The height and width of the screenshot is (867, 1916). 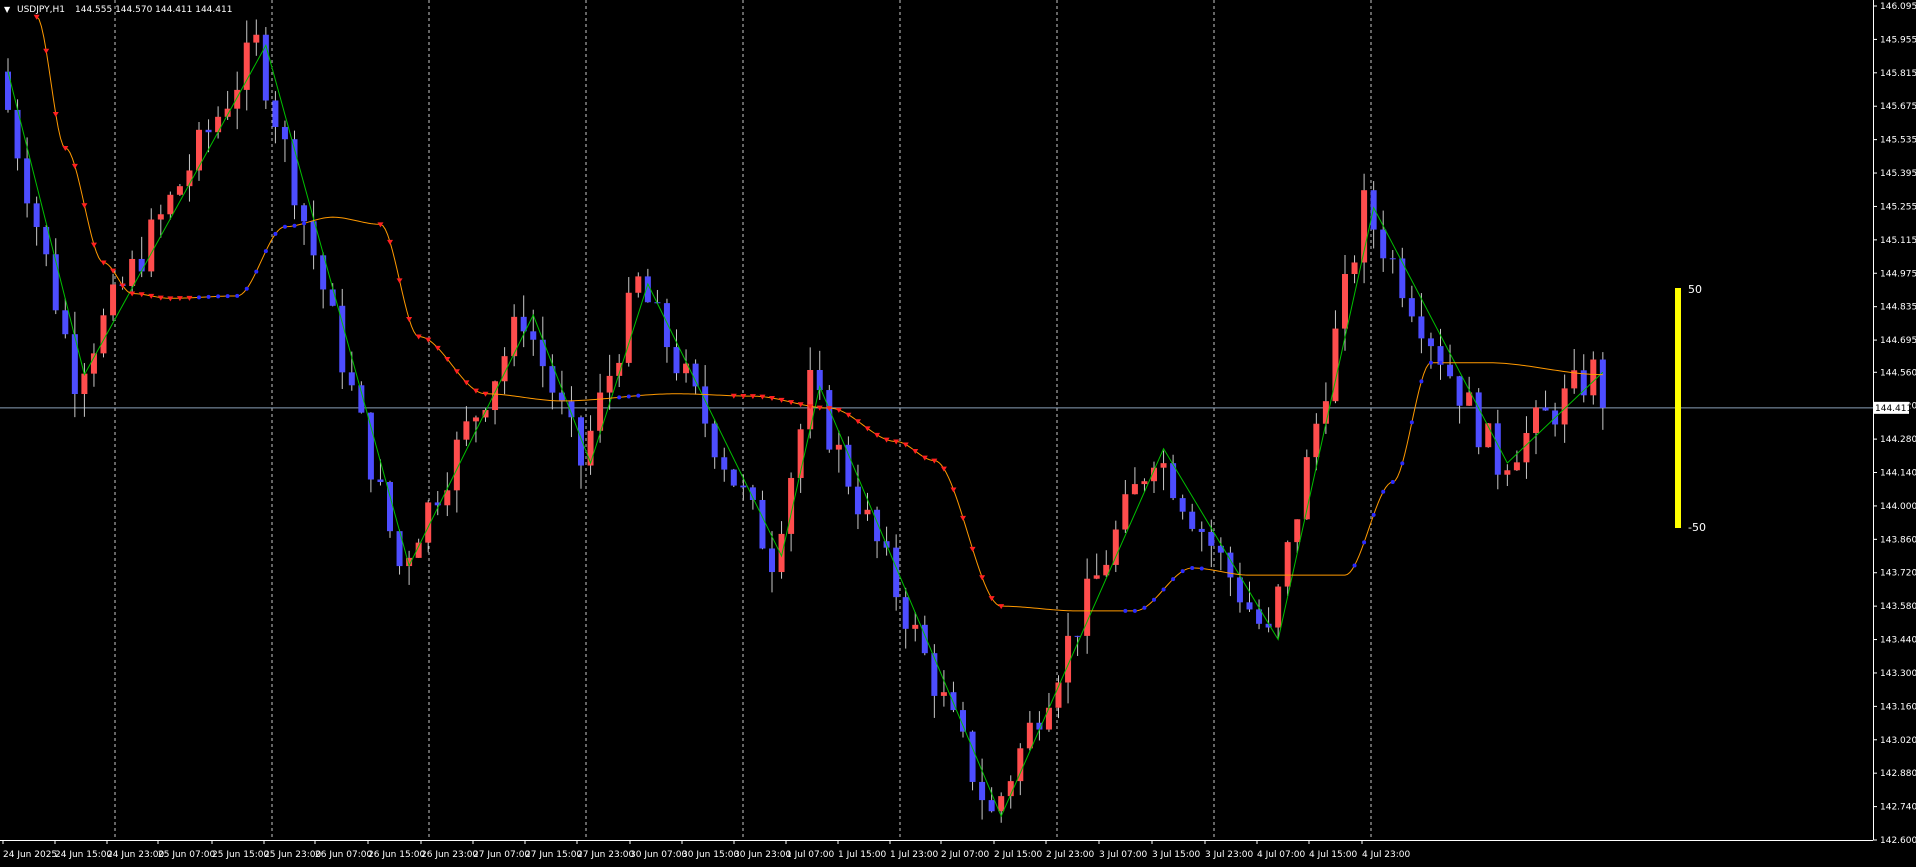 I want to click on dropdown-arrow-icon: ▼, so click(x=7, y=9).